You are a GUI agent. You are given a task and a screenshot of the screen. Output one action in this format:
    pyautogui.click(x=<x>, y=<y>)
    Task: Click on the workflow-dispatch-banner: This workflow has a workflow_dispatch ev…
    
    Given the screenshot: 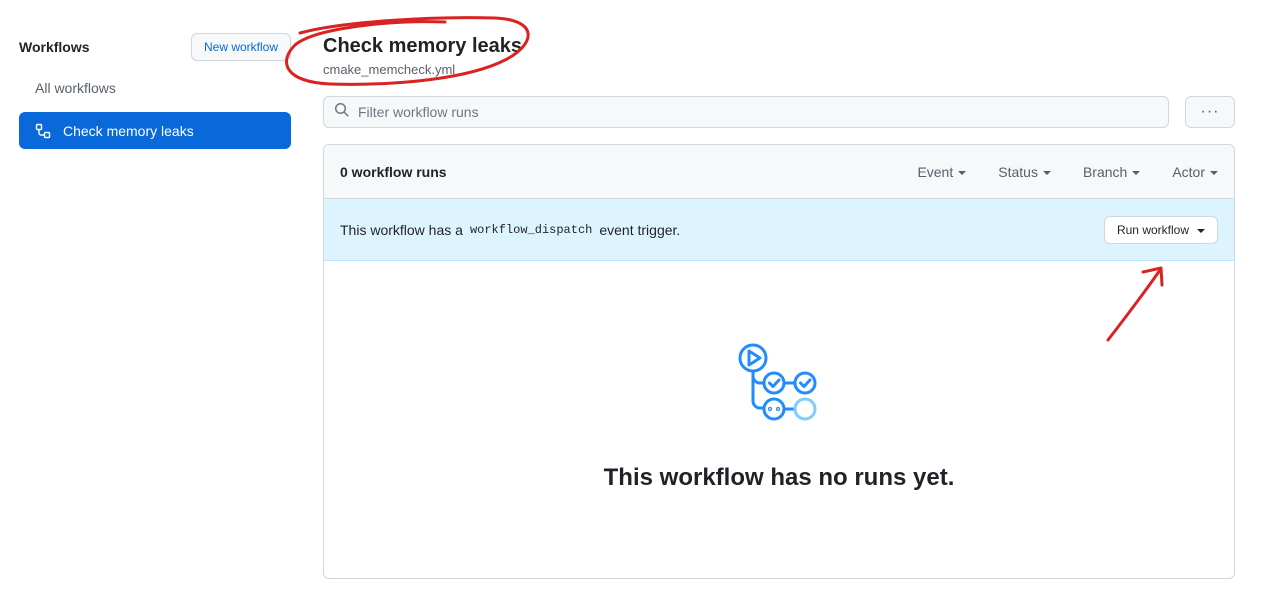 What is the action you would take?
    pyautogui.click(x=779, y=230)
    